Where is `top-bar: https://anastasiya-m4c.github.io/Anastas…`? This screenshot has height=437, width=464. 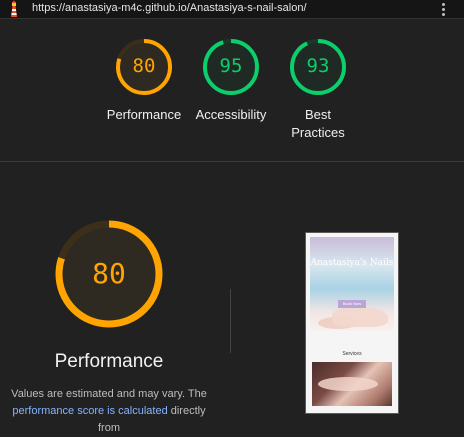 top-bar: https://anastasiya-m4c.github.io/Anastas… is located at coordinates (232, 9).